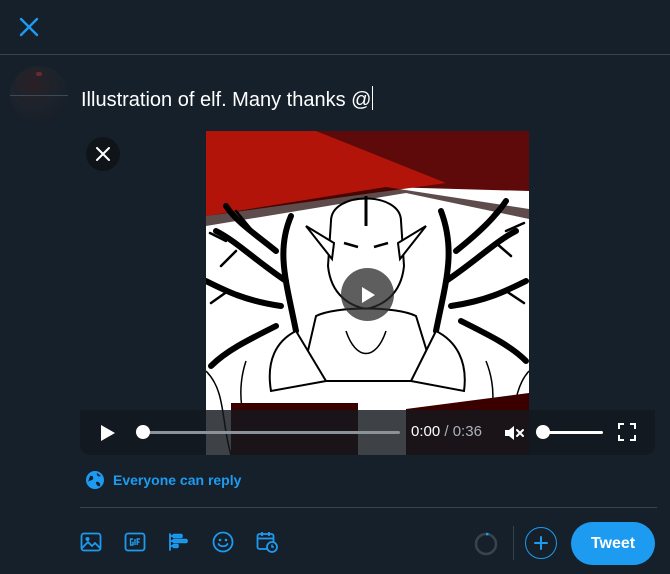 The height and width of the screenshot is (574, 670). I want to click on play-button, so click(107, 433).